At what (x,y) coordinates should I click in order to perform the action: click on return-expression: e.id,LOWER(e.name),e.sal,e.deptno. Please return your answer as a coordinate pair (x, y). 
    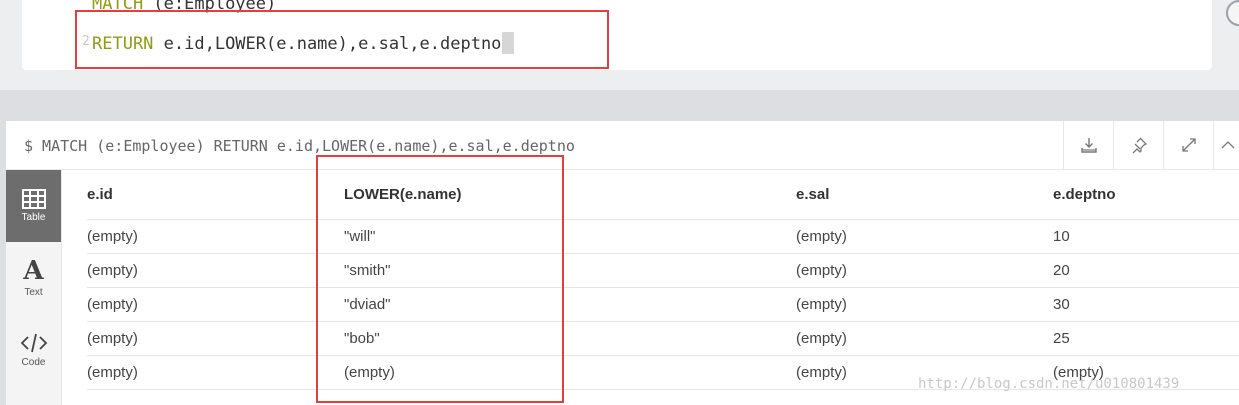
    Looking at the image, I should click on (327, 44).